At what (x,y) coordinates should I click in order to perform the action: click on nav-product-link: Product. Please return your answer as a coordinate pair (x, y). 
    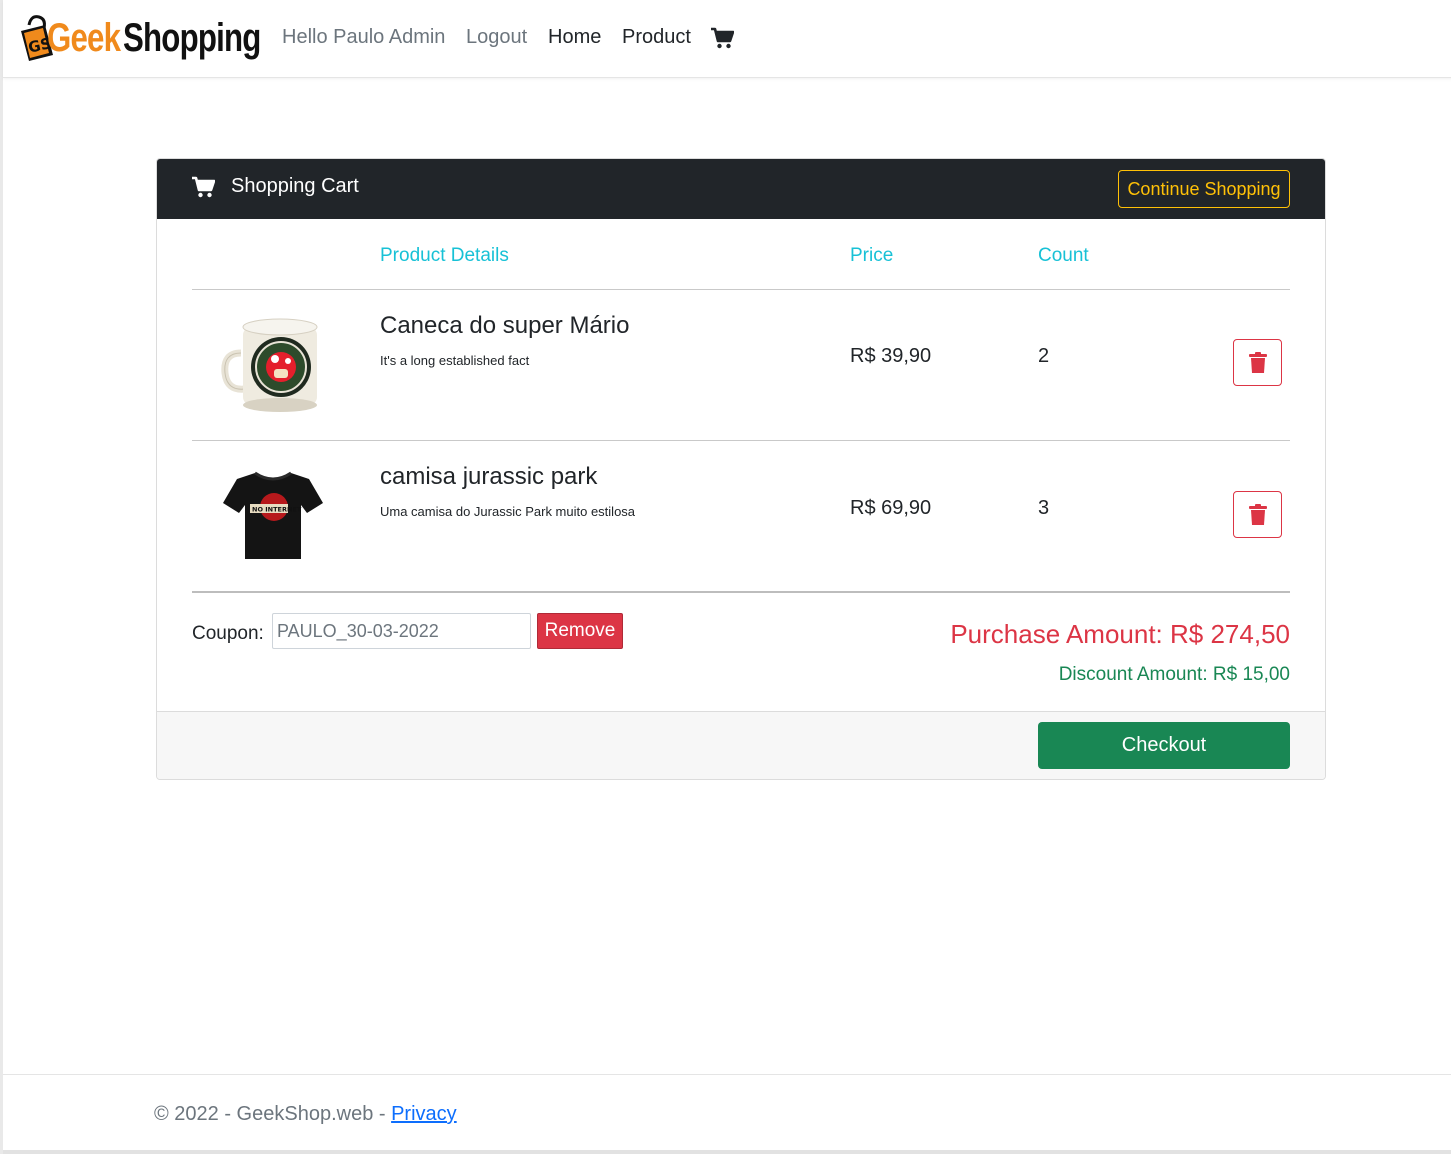
    Looking at the image, I should click on (656, 37).